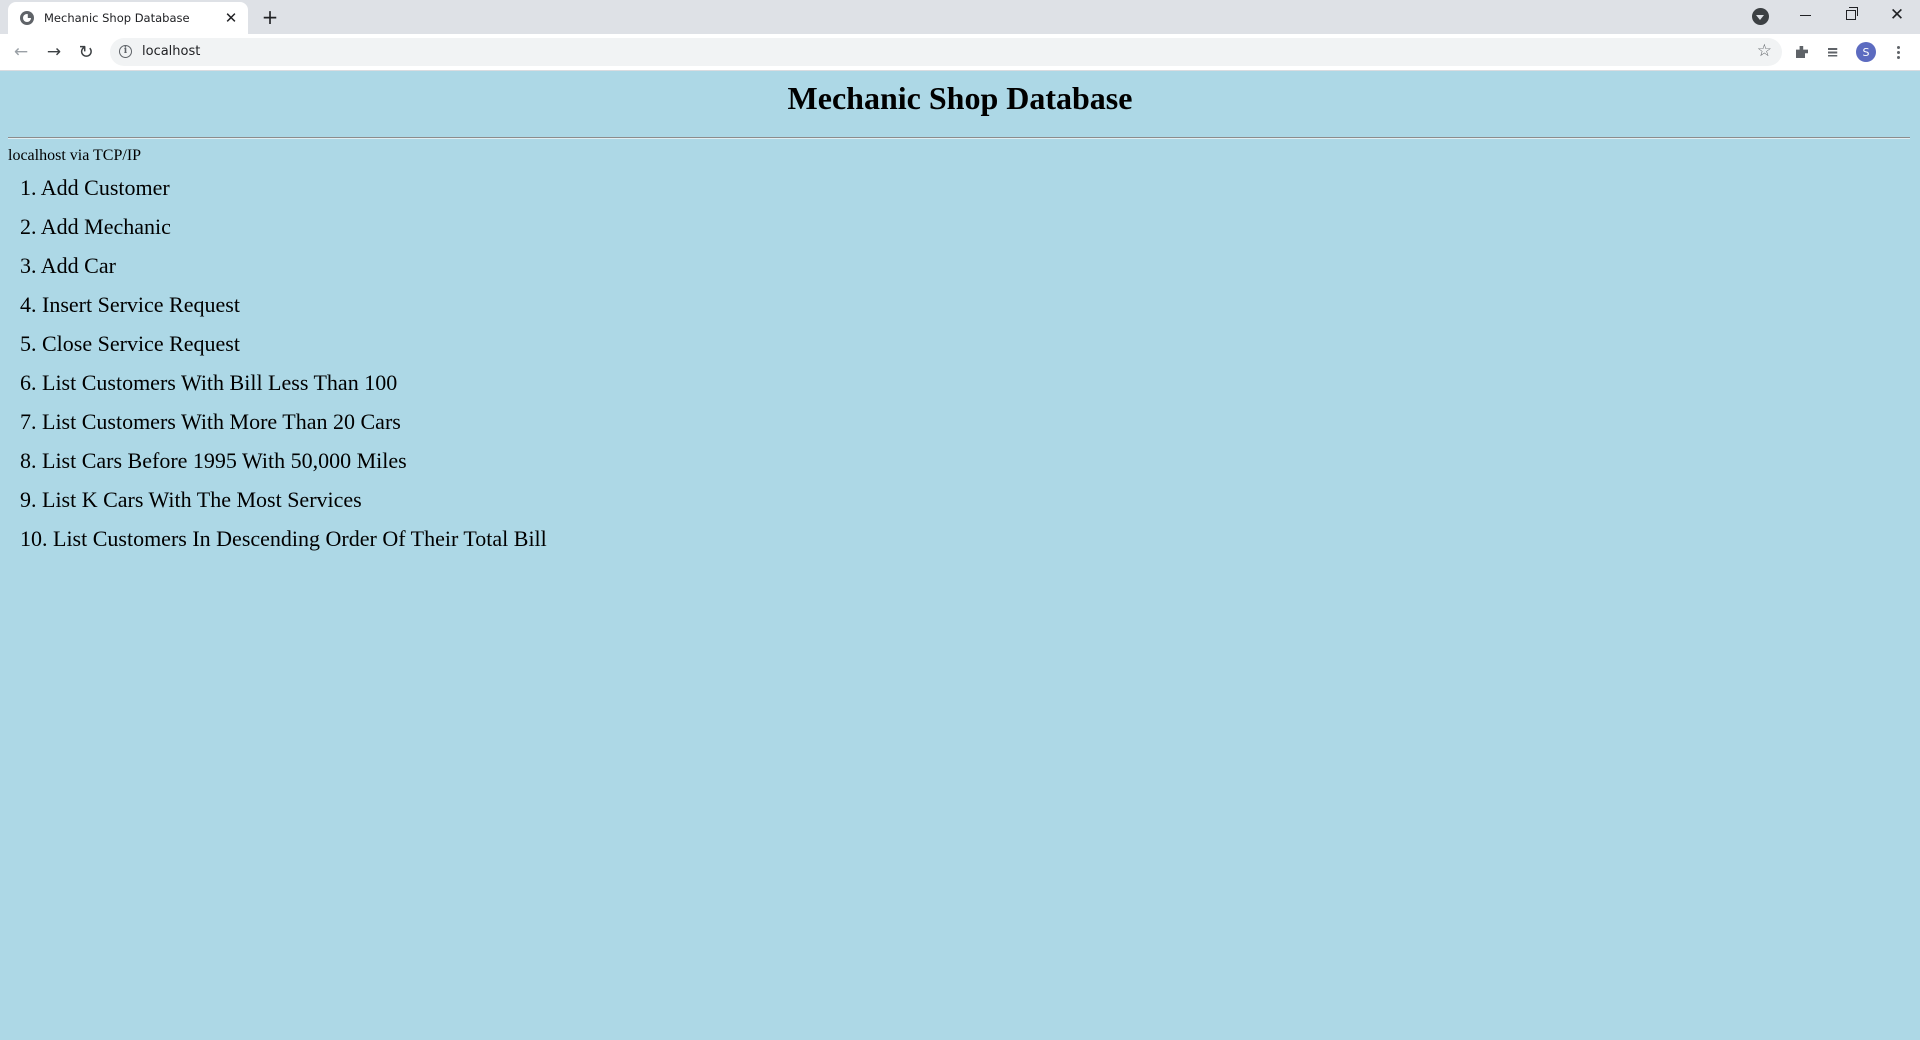 The width and height of the screenshot is (1920, 1040). What do you see at coordinates (1866, 52) in the screenshot?
I see `profile-avatar: S` at bounding box center [1866, 52].